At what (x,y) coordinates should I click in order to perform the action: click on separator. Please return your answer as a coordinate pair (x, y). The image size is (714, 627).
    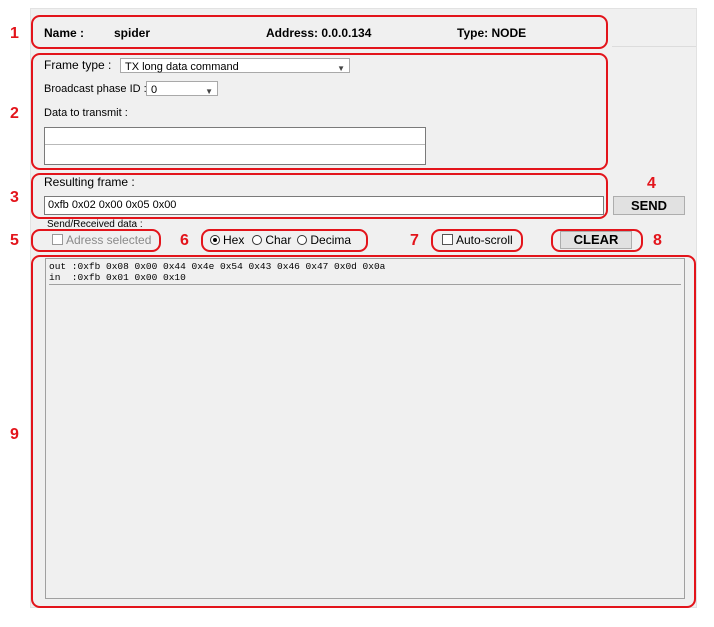
    Looking at the image, I should click on (654, 46).